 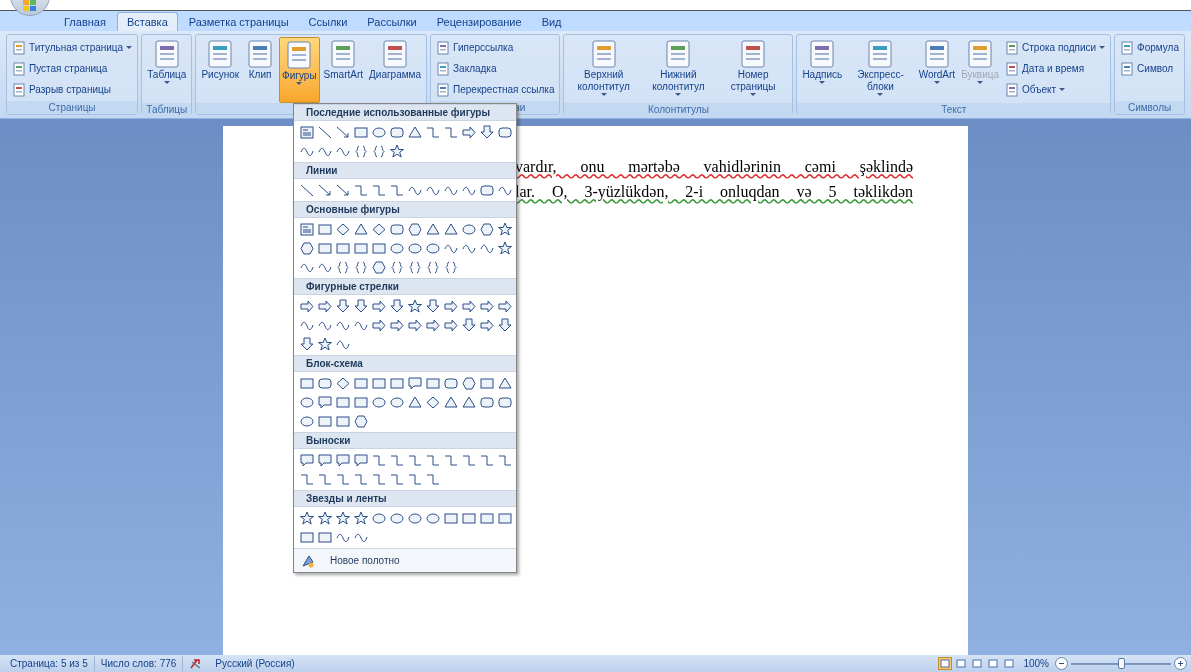 I want to click on ribbon-tab: Рассылки, so click(x=392, y=22).